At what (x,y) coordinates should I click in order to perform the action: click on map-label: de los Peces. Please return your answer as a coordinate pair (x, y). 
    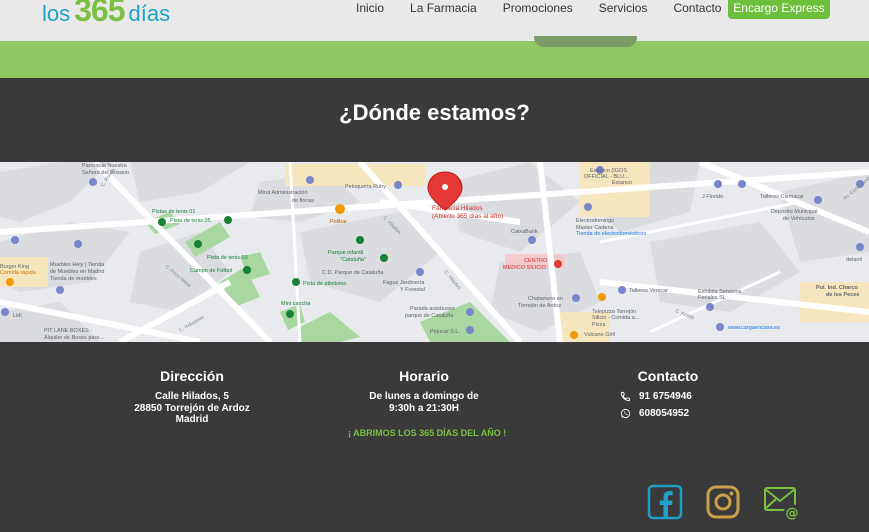
    Looking at the image, I should click on (842, 295).